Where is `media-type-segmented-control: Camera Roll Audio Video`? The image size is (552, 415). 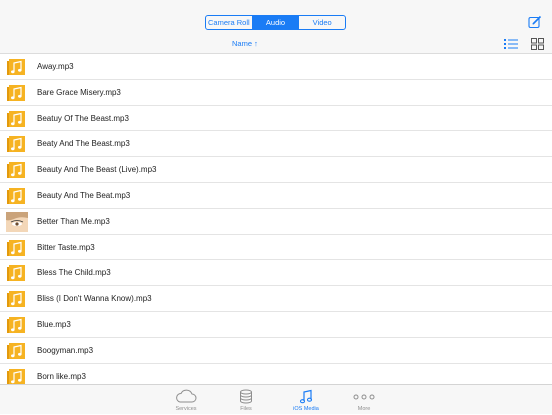 media-type-segmented-control: Camera Roll Audio Video is located at coordinates (275, 22).